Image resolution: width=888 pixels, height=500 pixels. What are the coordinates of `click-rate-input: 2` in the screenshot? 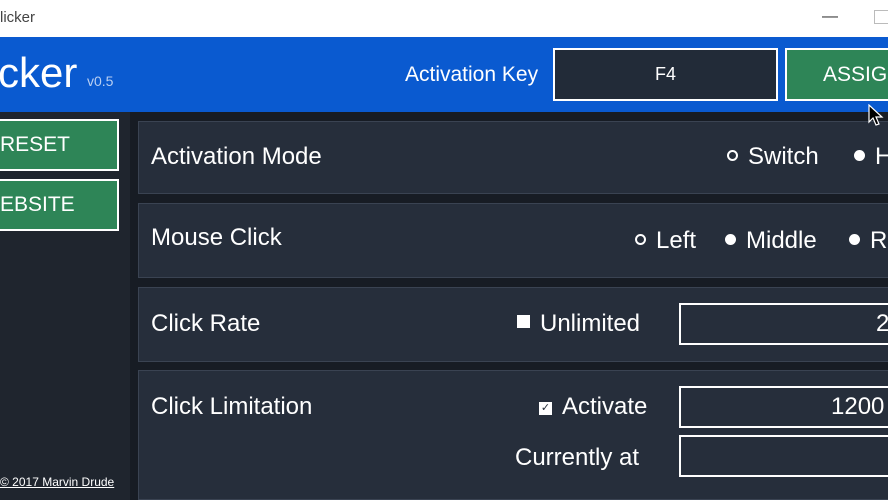 It's located at (783, 324).